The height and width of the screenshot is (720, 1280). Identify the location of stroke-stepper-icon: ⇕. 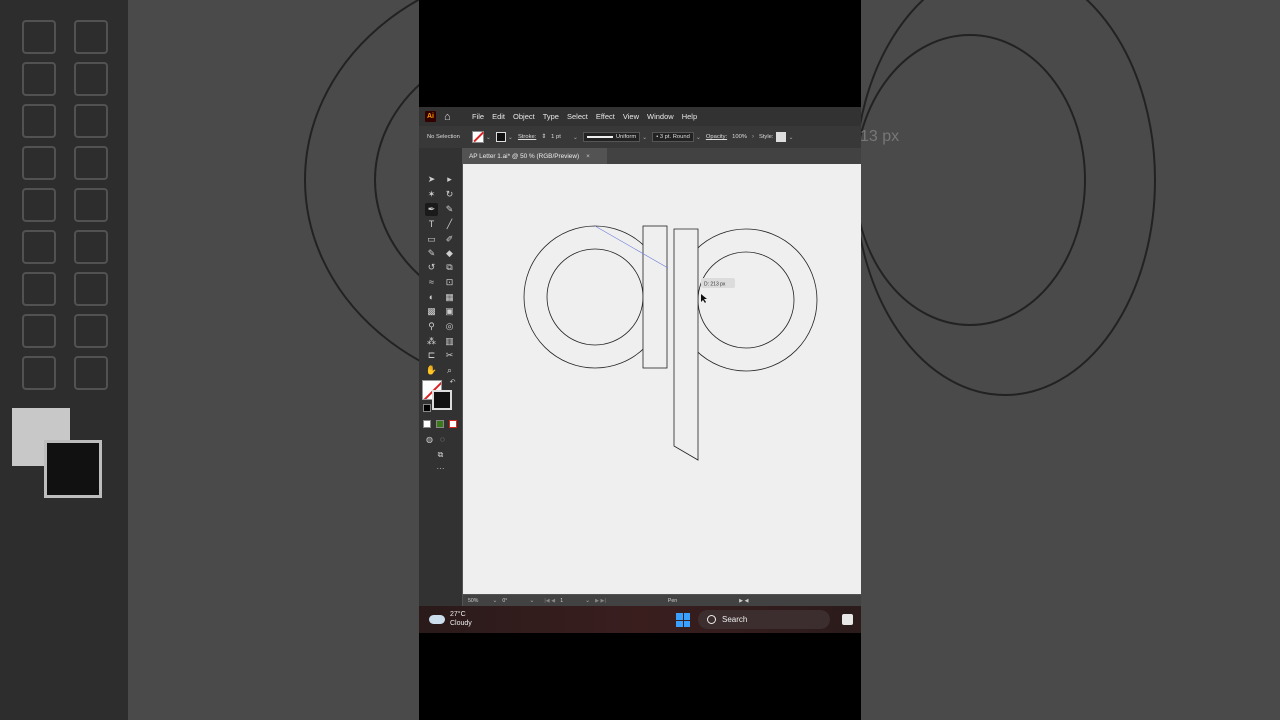
(543, 137).